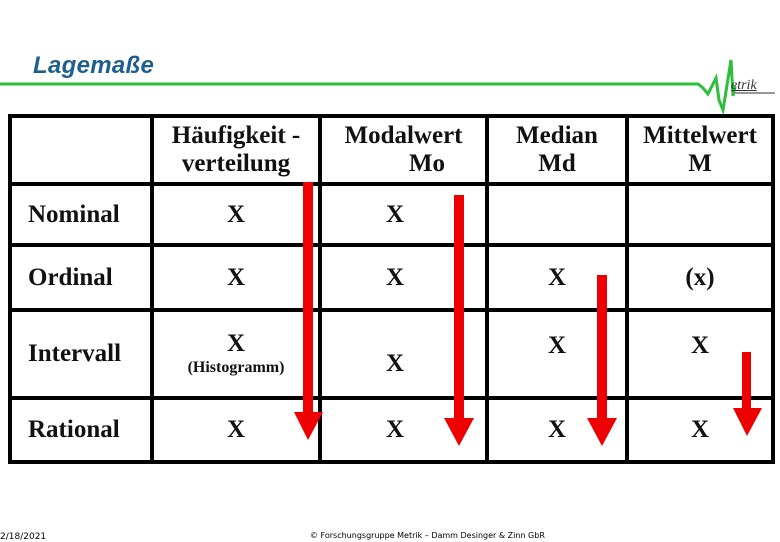 The width and height of the screenshot is (780, 542). I want to click on arrow-haeufigkeit, so click(308, 311).